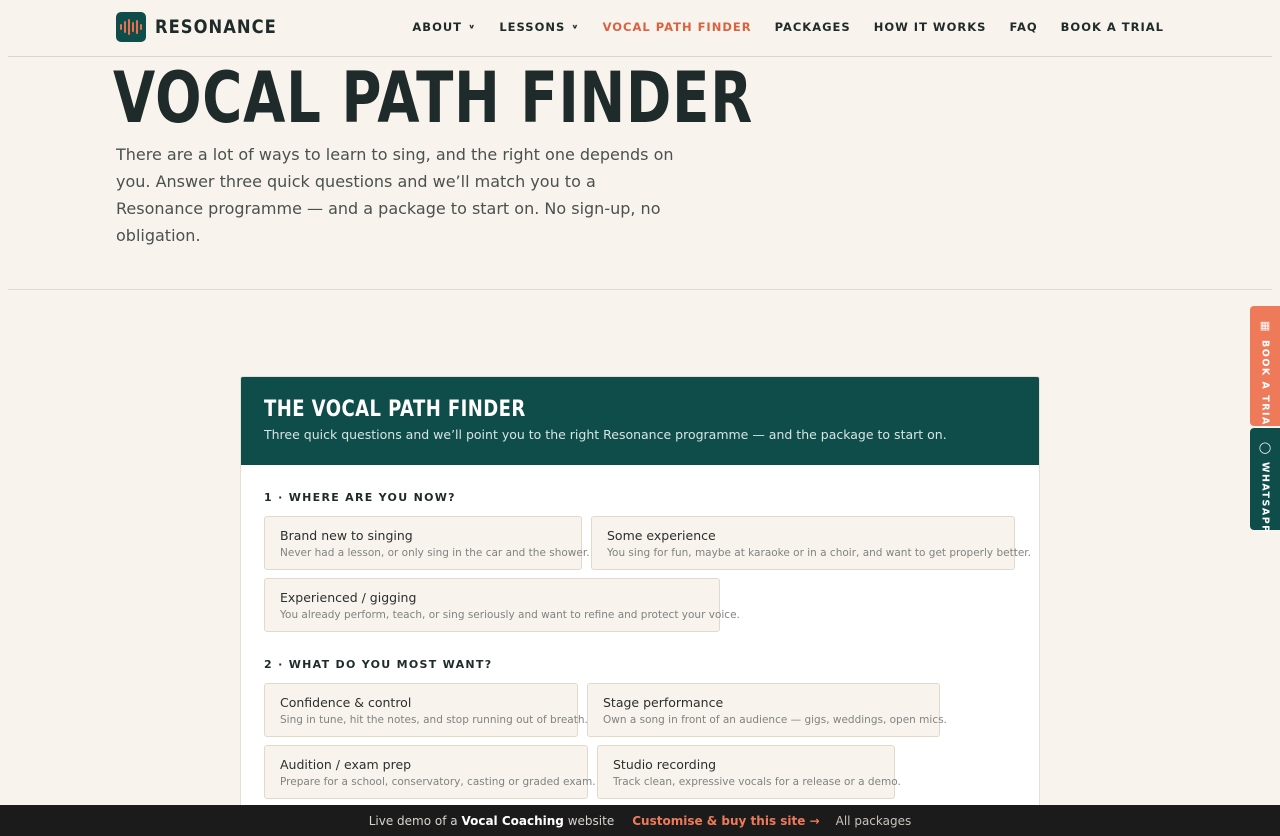 Image resolution: width=1280 pixels, height=836 pixels. What do you see at coordinates (930, 27) in the screenshot?
I see `nav-how-it-works: HOW IT WORKS` at bounding box center [930, 27].